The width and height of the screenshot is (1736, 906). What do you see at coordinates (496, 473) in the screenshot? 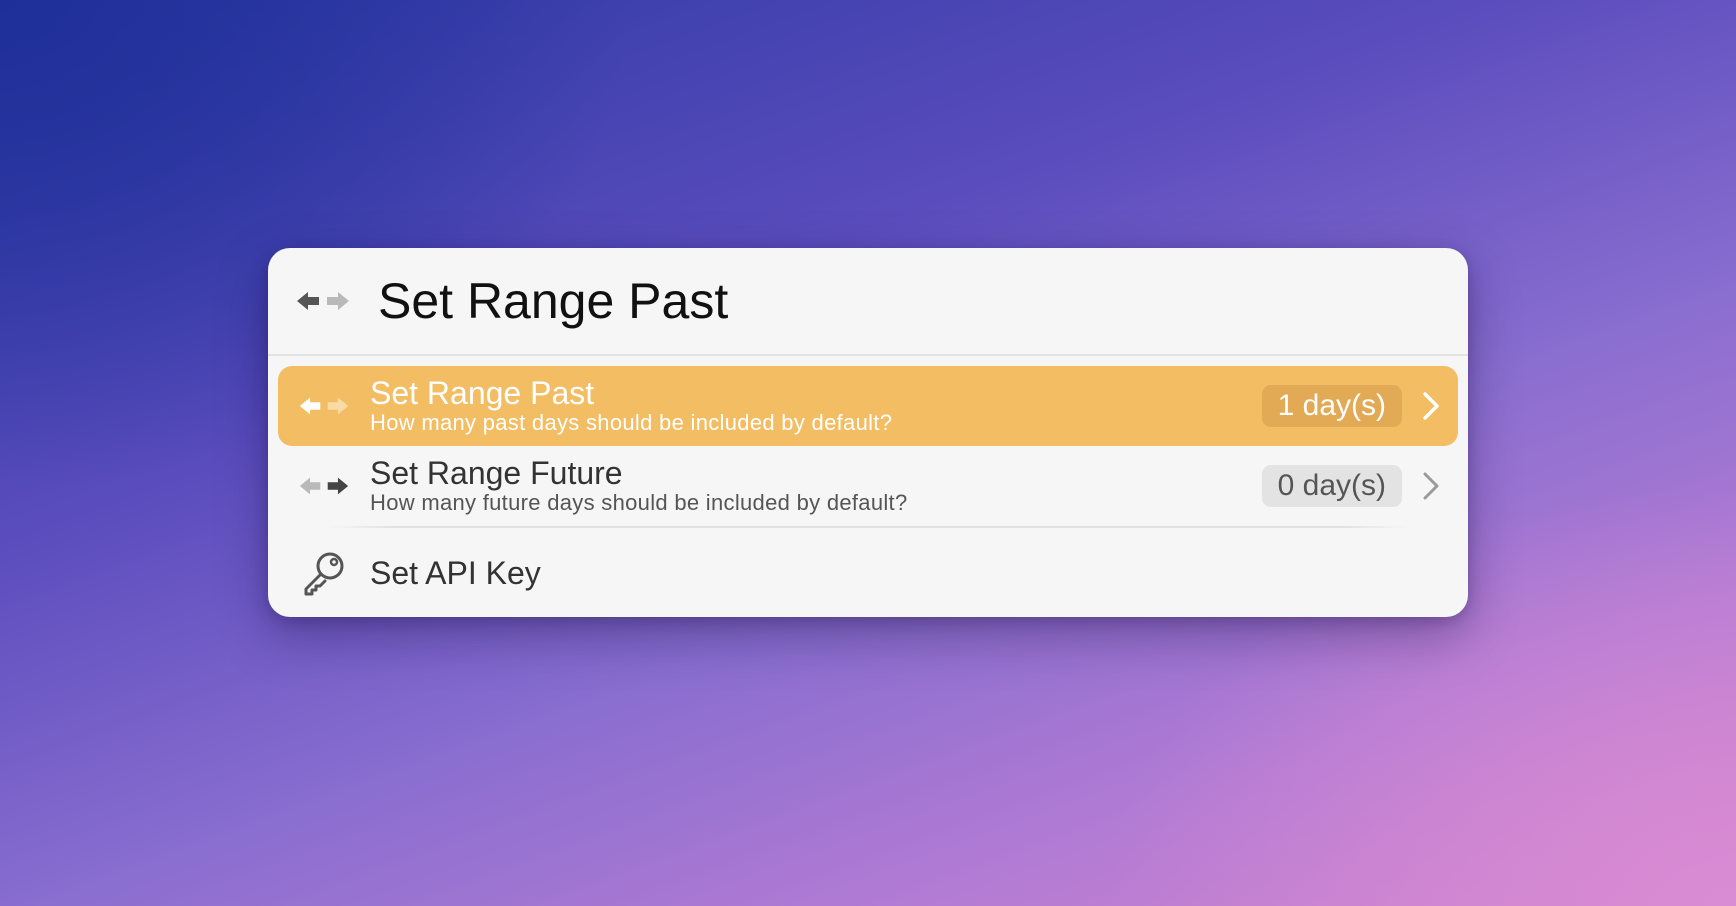
I see `item-title: Set Range Future` at bounding box center [496, 473].